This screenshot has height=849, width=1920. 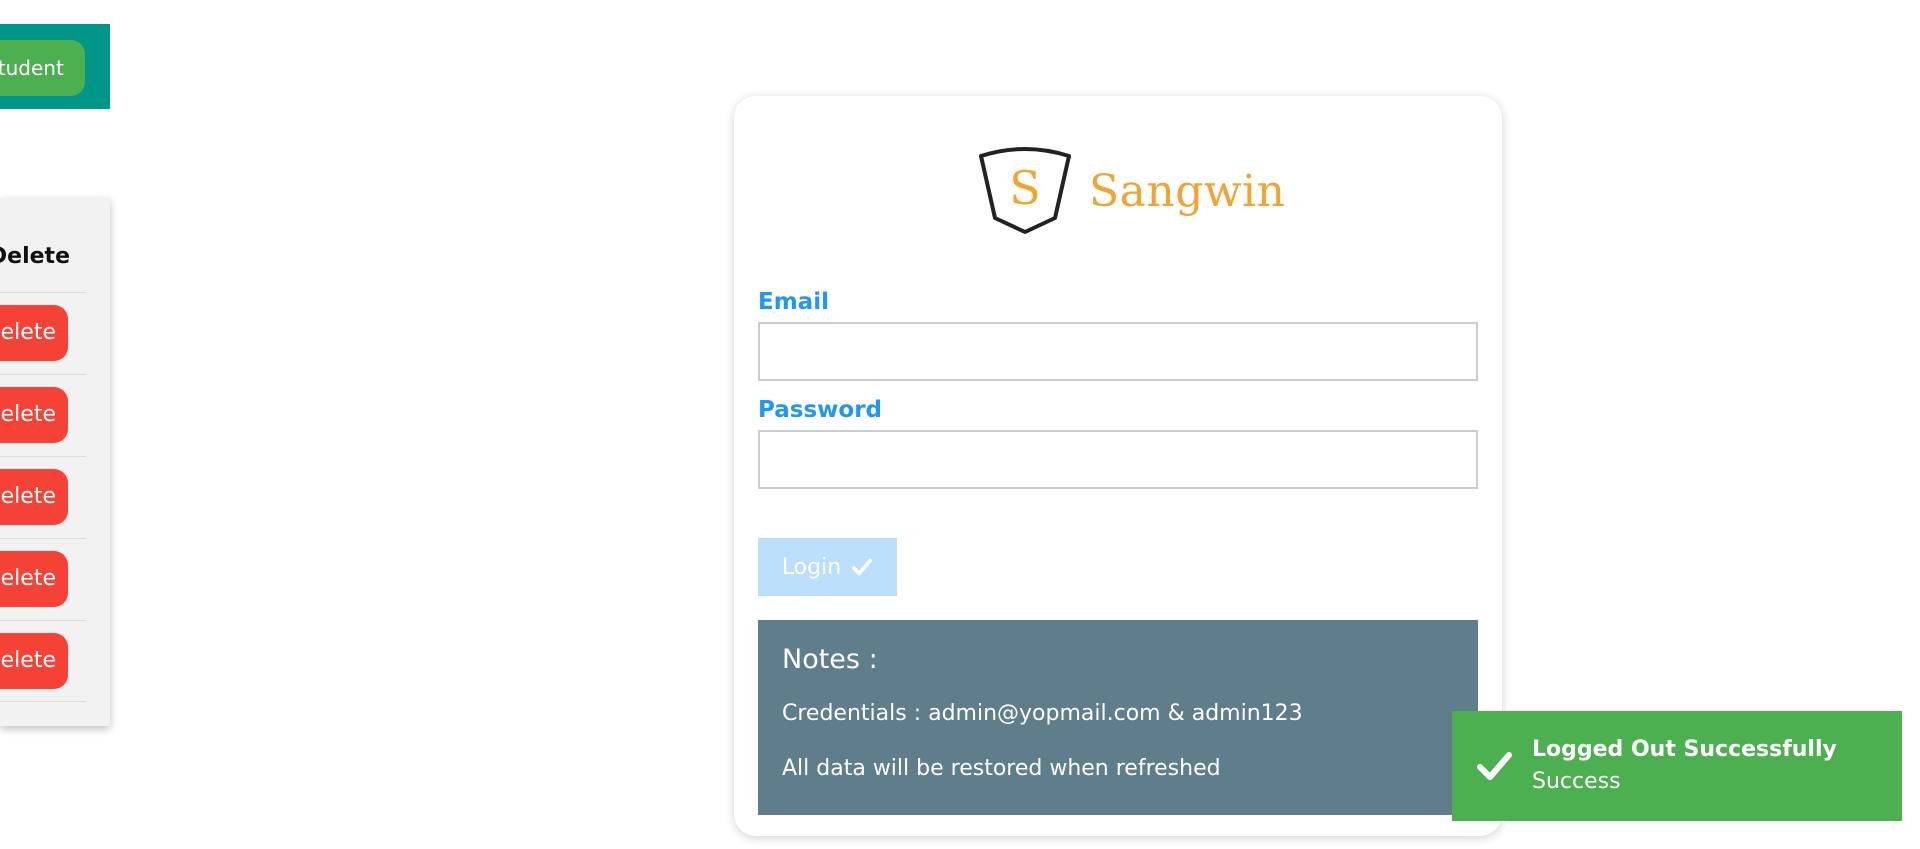 What do you see at coordinates (1684, 766) in the screenshot?
I see `toast-content: Logged Out Successfully Success` at bounding box center [1684, 766].